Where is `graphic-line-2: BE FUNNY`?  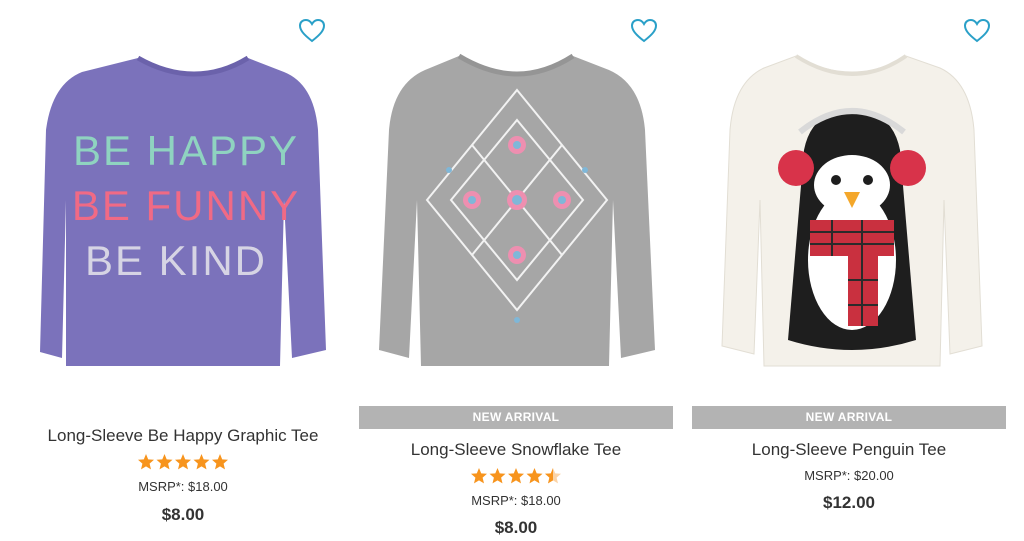
graphic-line-2: BE FUNNY is located at coordinates (186, 205).